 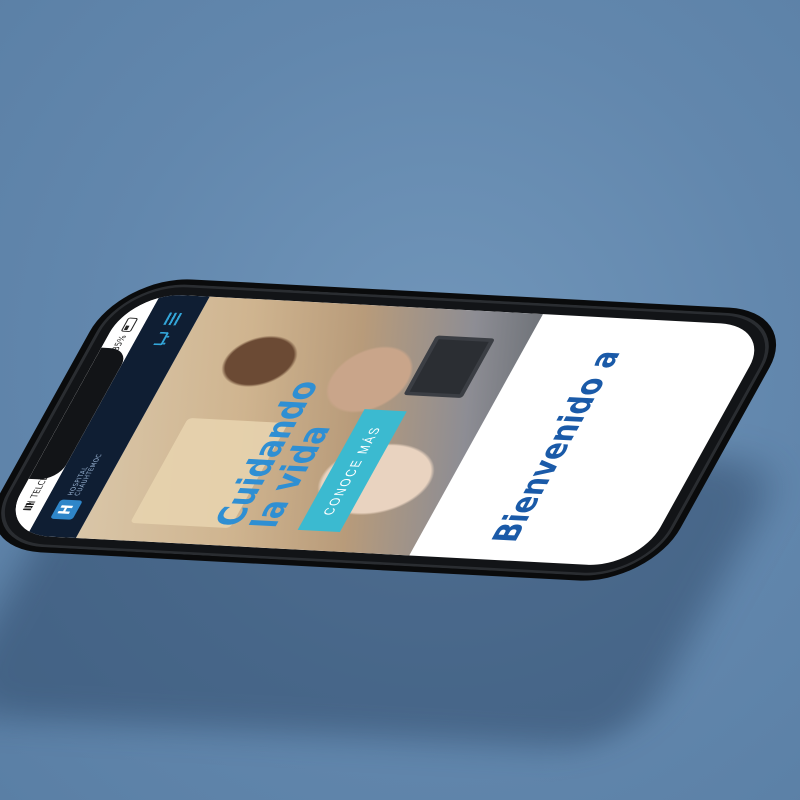 What do you see at coordinates (66, 509) in the screenshot?
I see `logo-mark: H` at bounding box center [66, 509].